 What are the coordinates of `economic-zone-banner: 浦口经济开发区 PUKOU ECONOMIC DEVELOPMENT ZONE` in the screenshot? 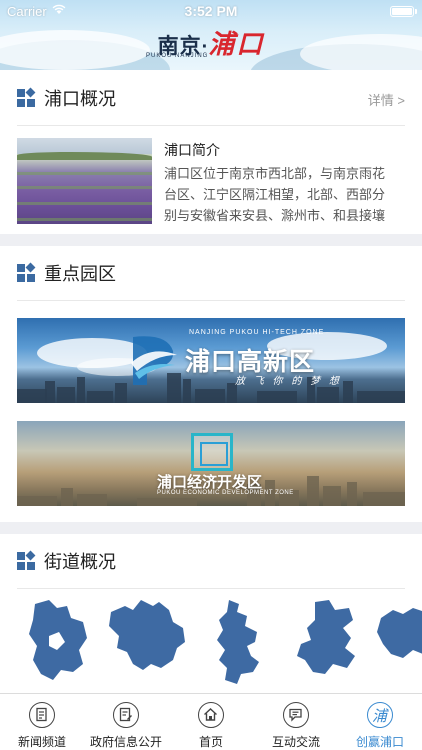 It's located at (211, 463).